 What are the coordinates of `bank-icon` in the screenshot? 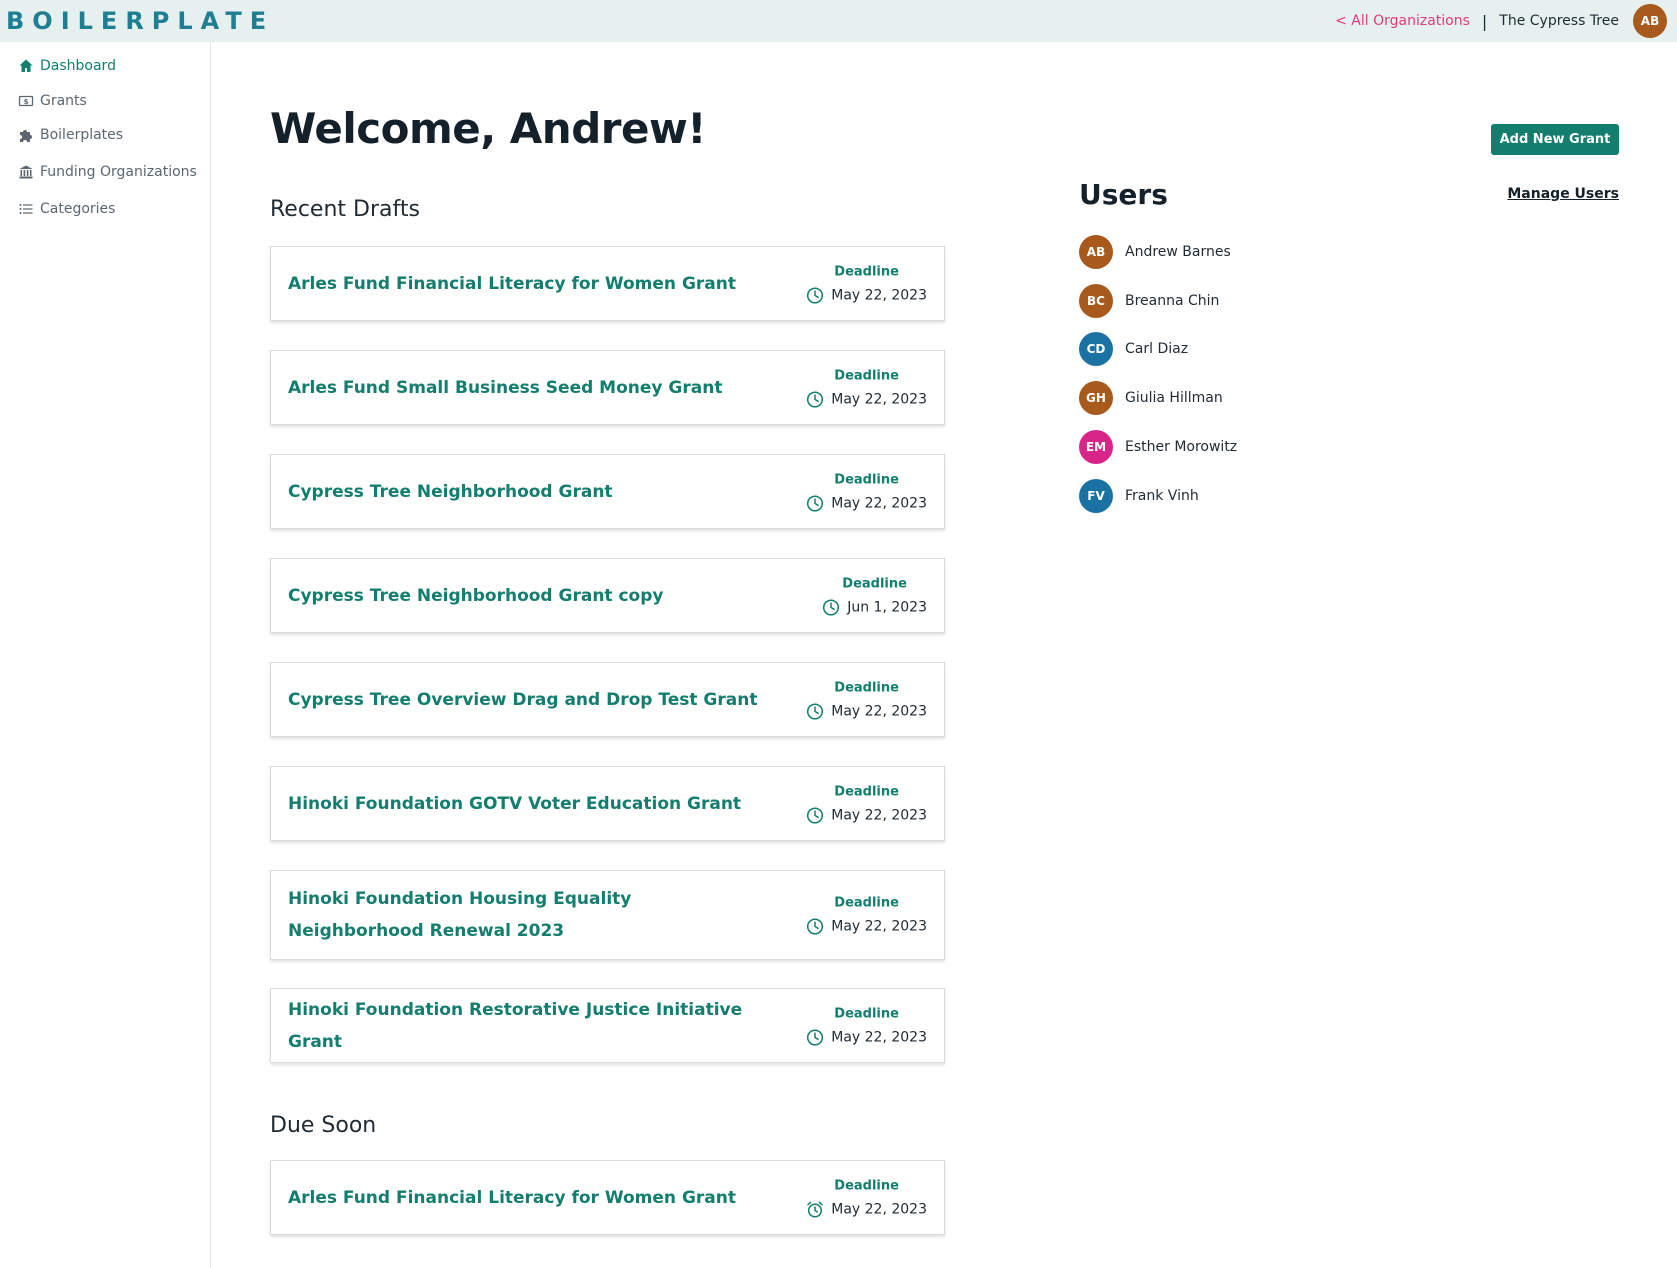 It's located at (26, 172).